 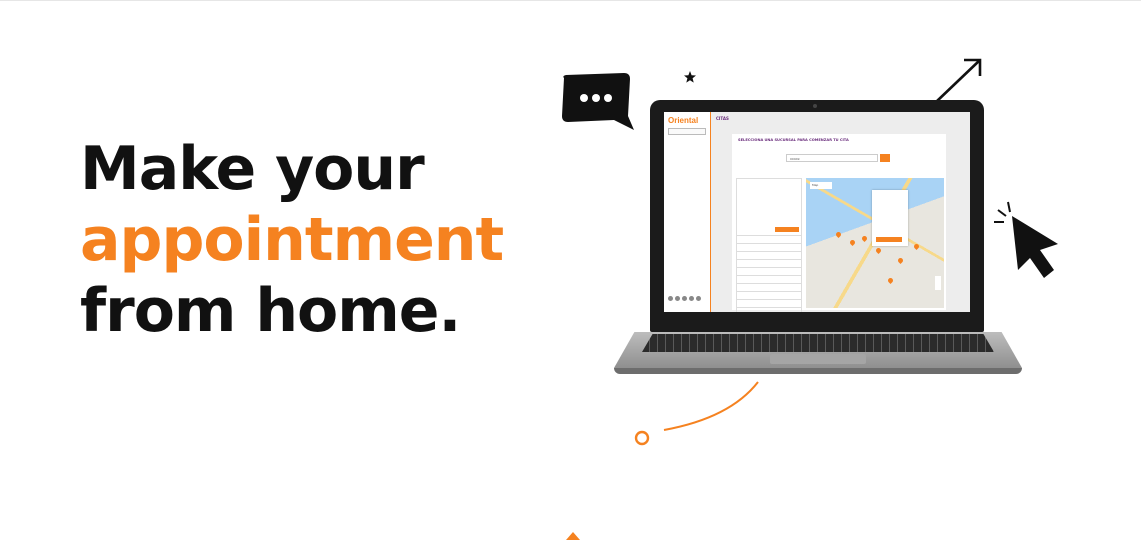 I want to click on headline-line-2: appointment, so click(x=292, y=240).